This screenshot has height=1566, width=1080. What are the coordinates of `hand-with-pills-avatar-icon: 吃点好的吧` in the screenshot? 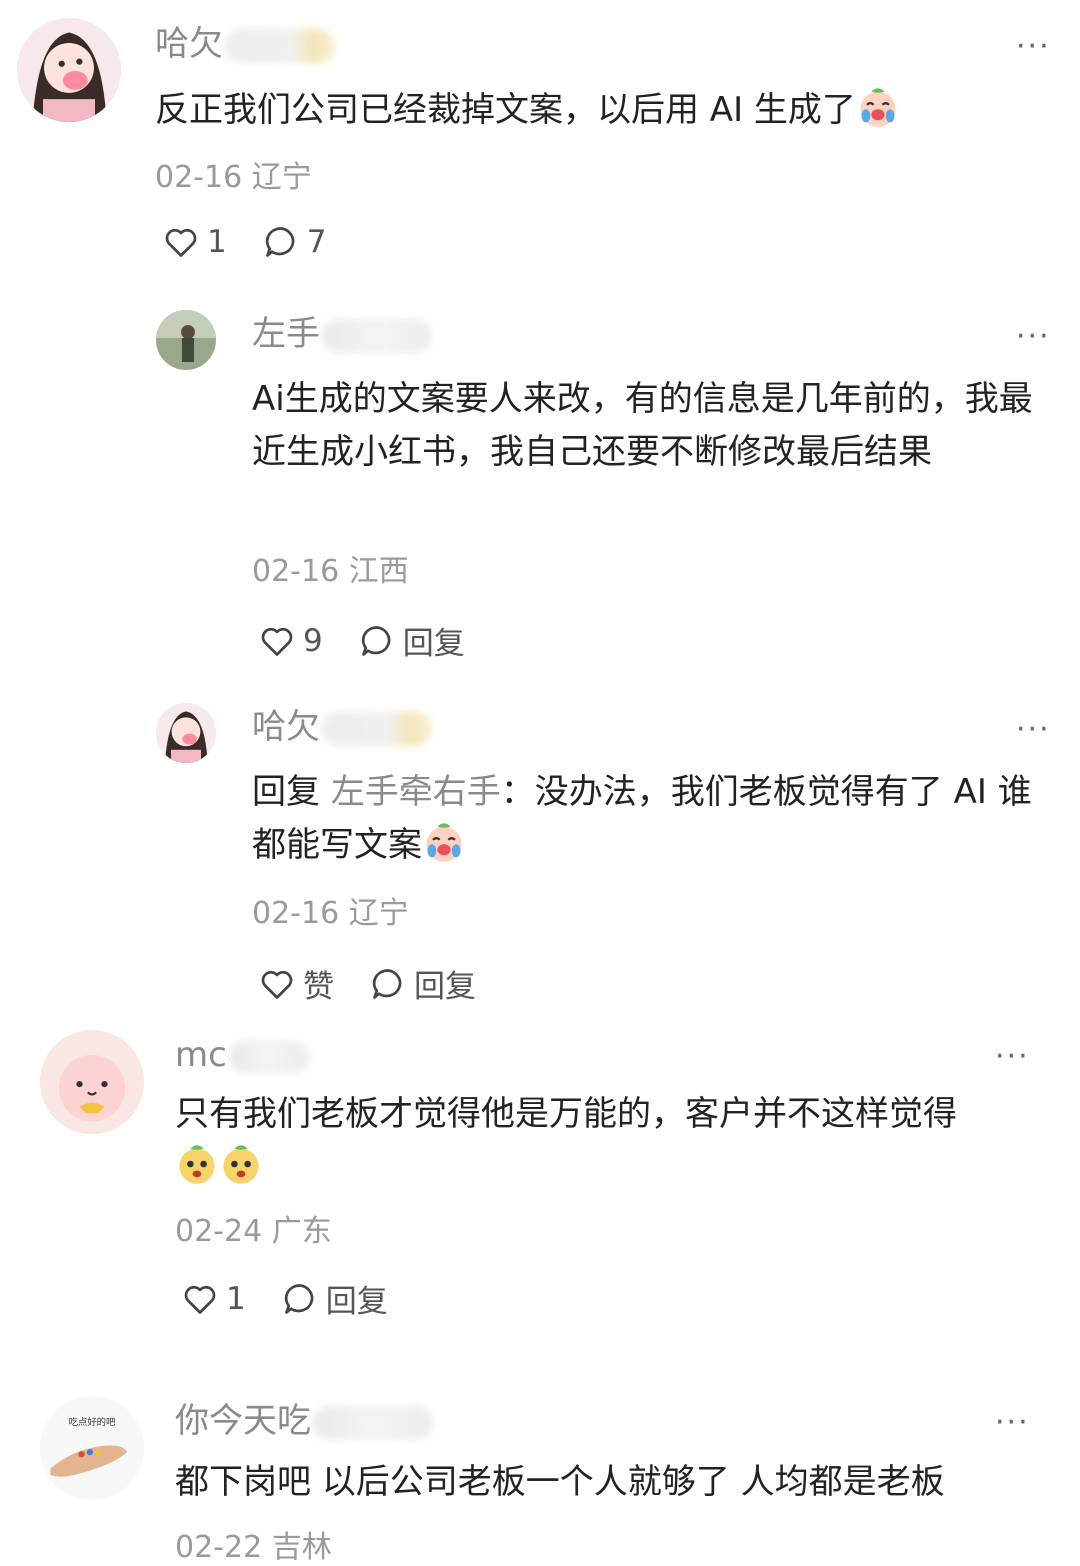 It's located at (92, 1448).